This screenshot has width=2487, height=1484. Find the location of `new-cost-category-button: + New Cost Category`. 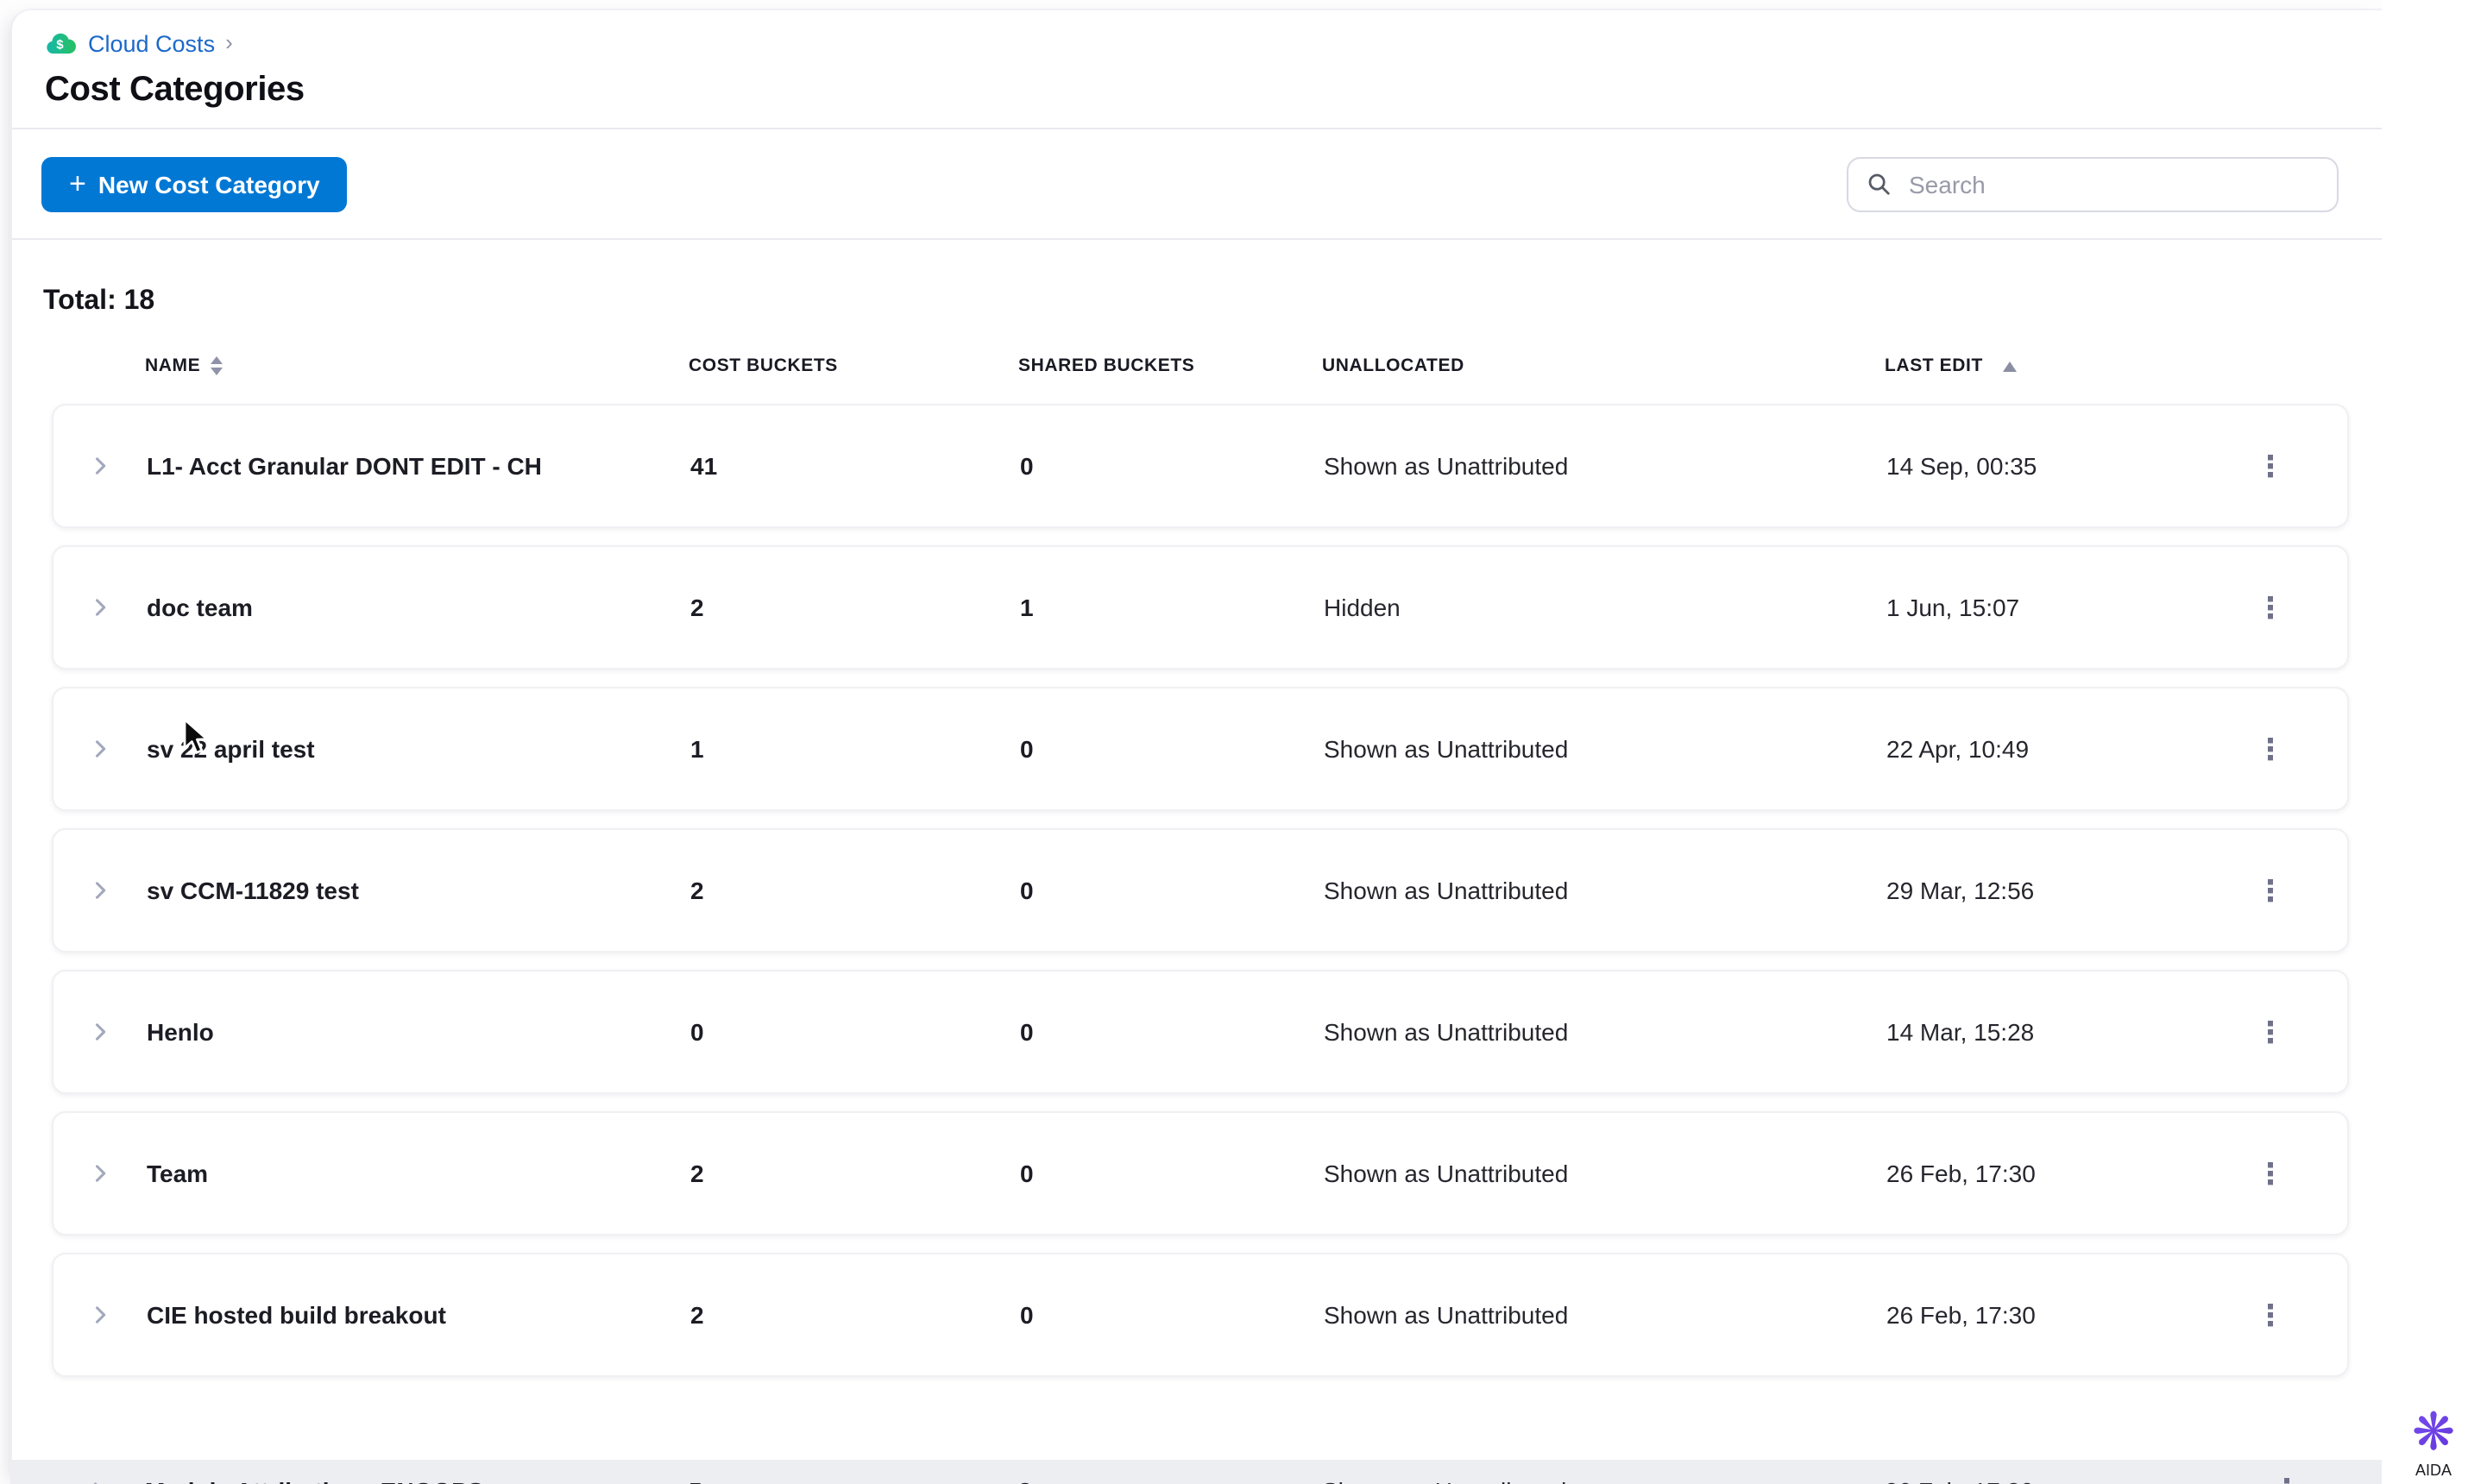

new-cost-category-button: + New Cost Category is located at coordinates (194, 184).